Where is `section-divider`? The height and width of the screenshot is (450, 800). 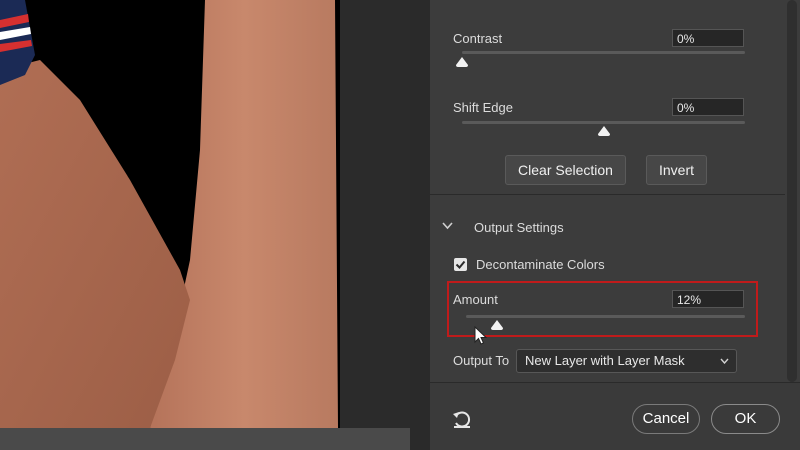 section-divider is located at coordinates (607, 194).